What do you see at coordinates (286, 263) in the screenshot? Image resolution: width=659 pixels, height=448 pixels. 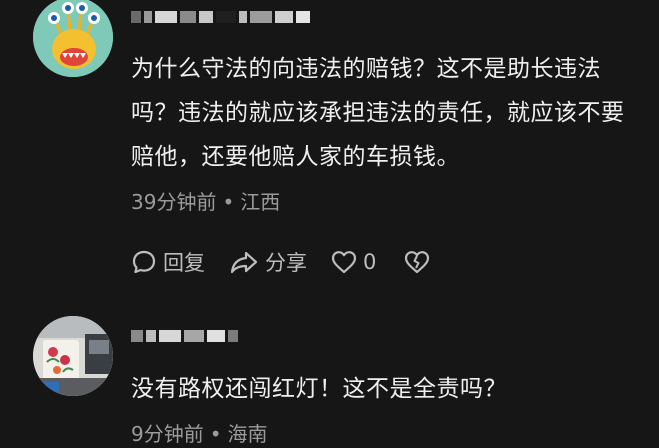 I see `share-label: 分享` at bounding box center [286, 263].